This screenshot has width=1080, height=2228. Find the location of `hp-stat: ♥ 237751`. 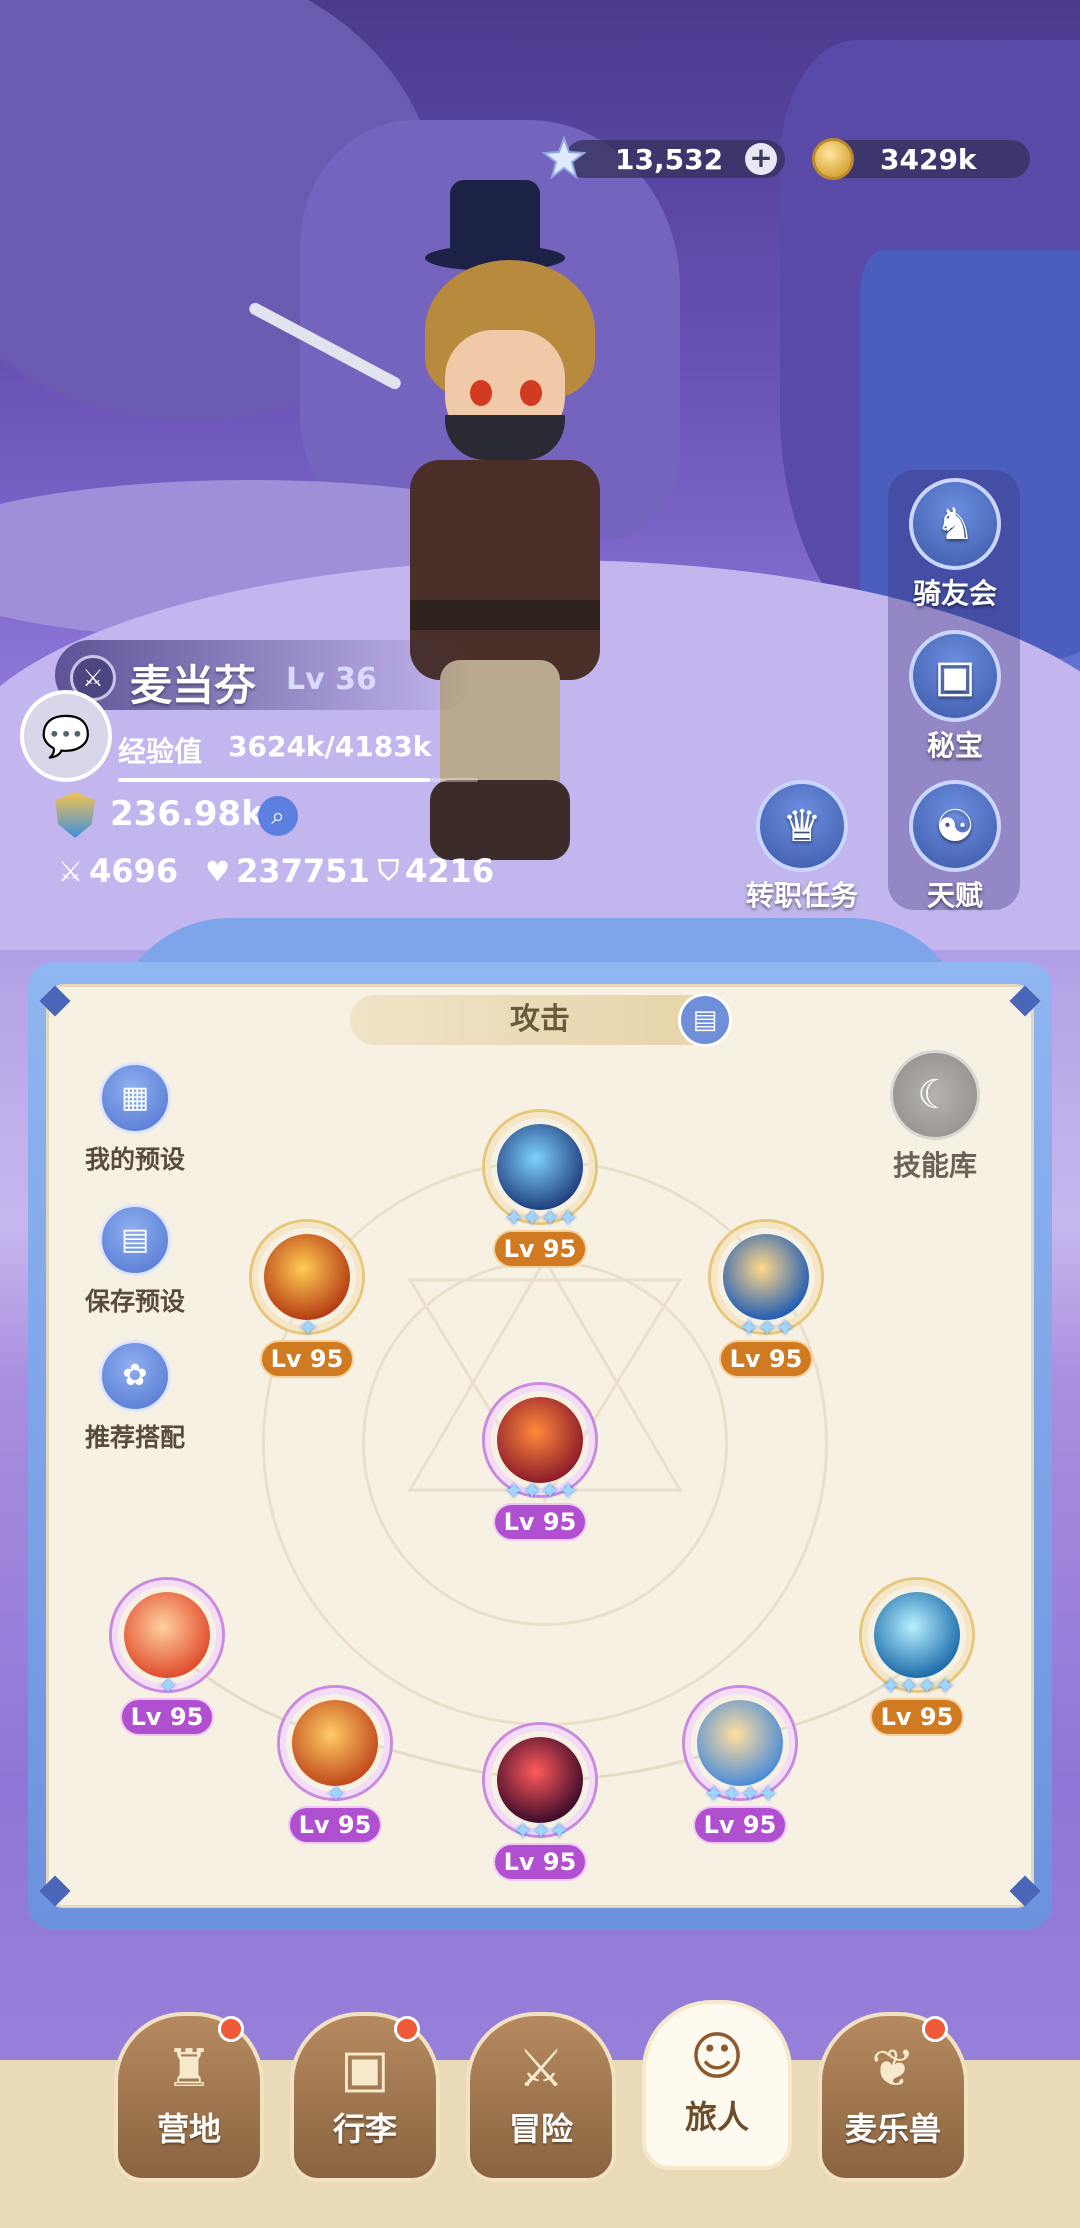

hp-stat: ♥ 237751 is located at coordinates (287, 871).